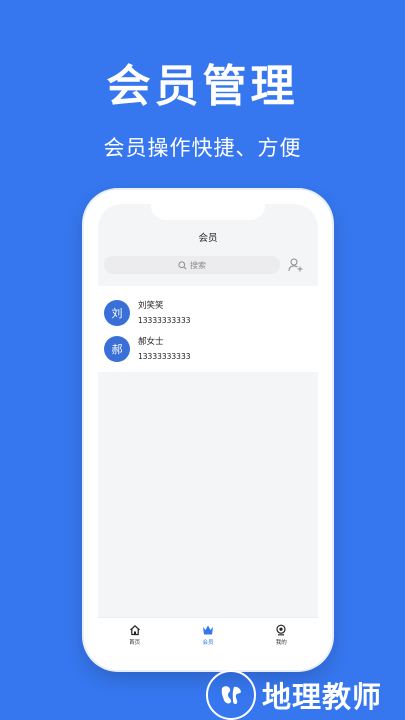 This screenshot has height=720, width=405. Describe the element at coordinates (202, 86) in the screenshot. I see `promo-title: 会员管理` at that location.